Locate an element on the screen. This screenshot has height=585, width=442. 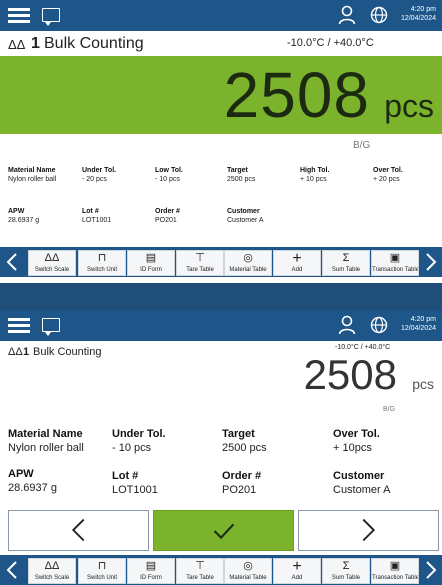
field-label: Lot # is located at coordinates (125, 476).